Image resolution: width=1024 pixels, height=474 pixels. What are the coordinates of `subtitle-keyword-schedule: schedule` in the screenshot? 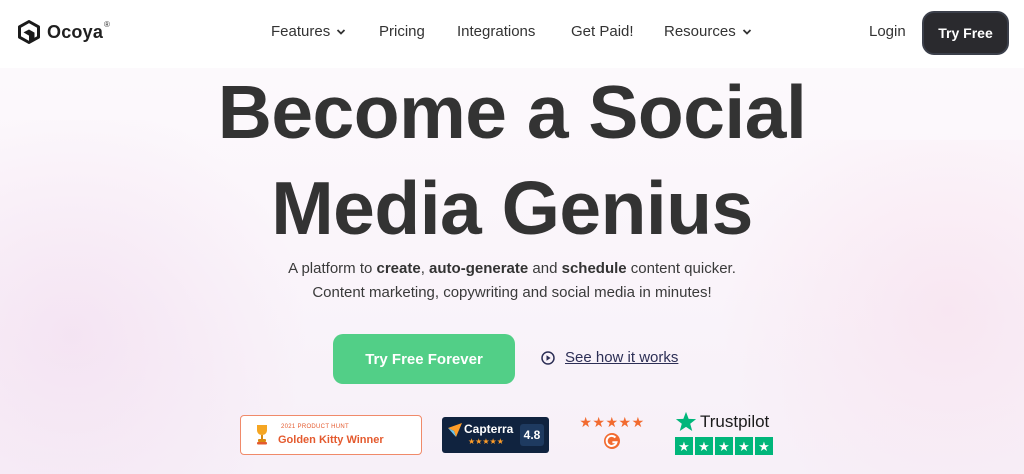 It's located at (594, 268).